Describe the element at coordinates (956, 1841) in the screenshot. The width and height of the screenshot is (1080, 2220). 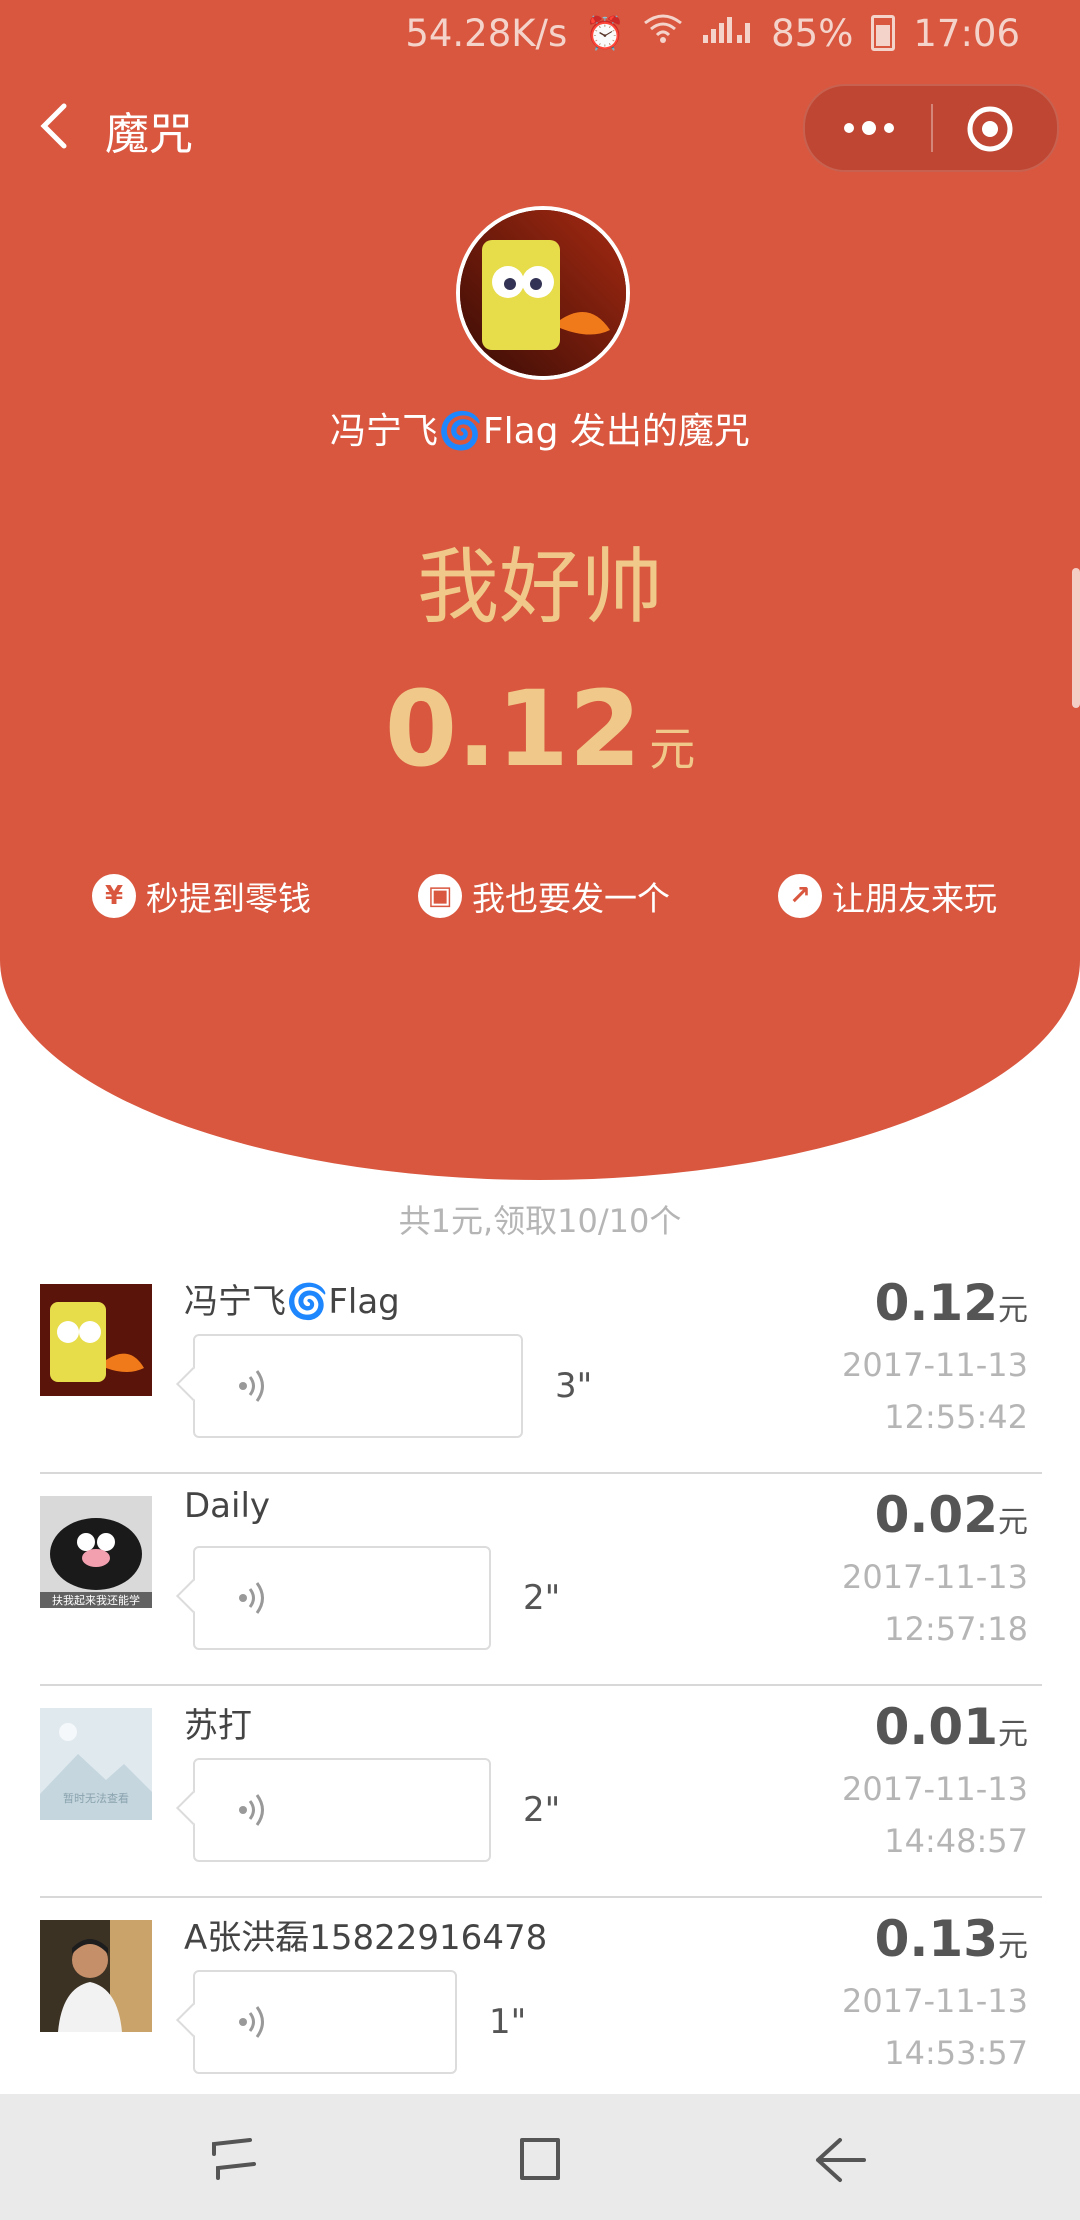
I see `claim-time: 14:48:57` at that location.